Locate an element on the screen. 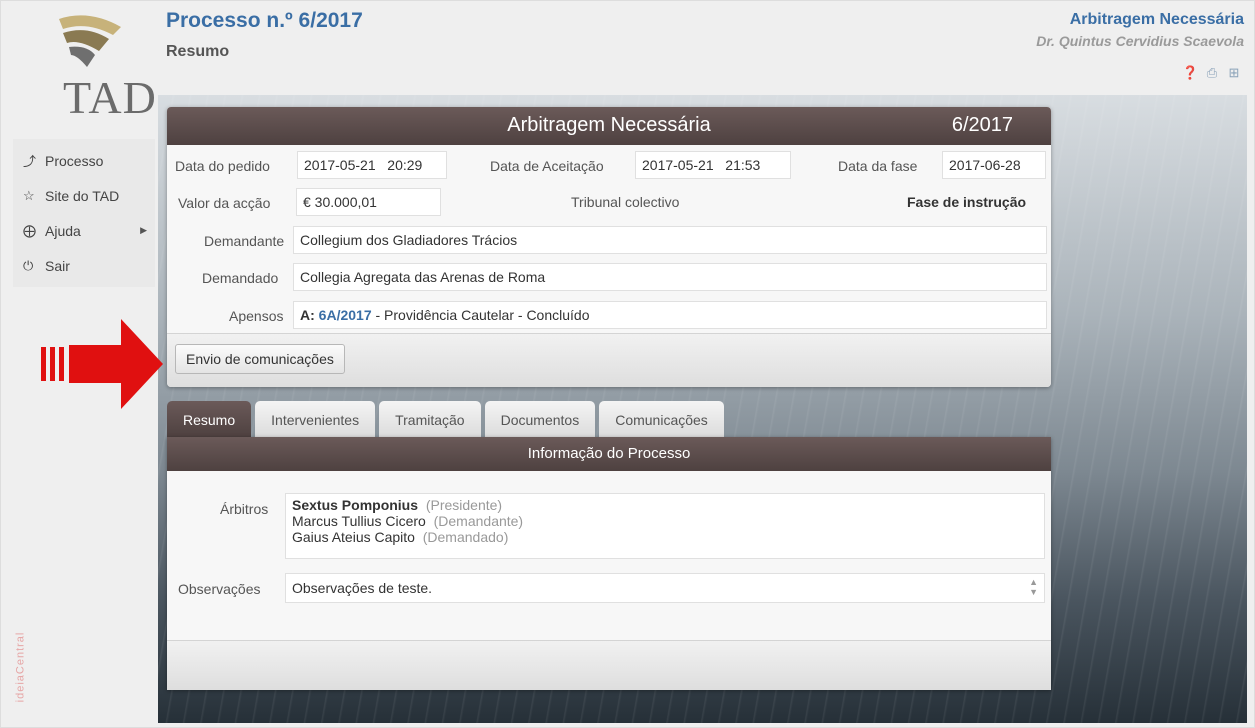 The width and height of the screenshot is (1255, 728). valor-label: Valor da acção is located at coordinates (224, 203).